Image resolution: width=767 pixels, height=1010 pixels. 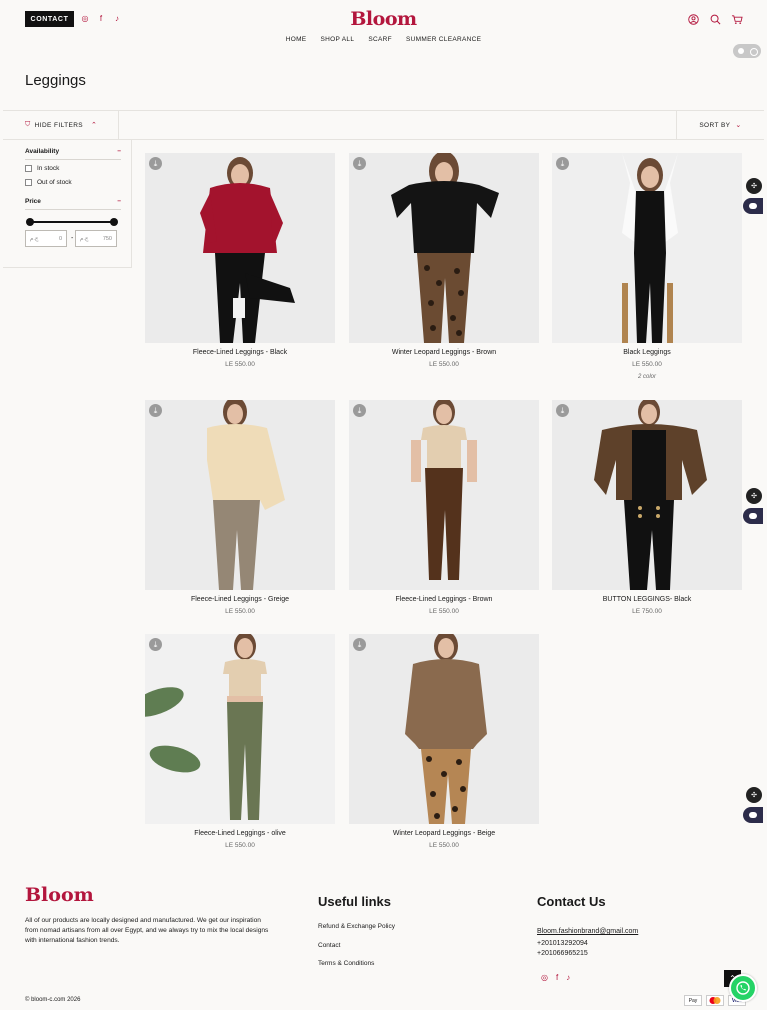 I want to click on sort-by-button: SORT BY ⌄, so click(x=720, y=125).